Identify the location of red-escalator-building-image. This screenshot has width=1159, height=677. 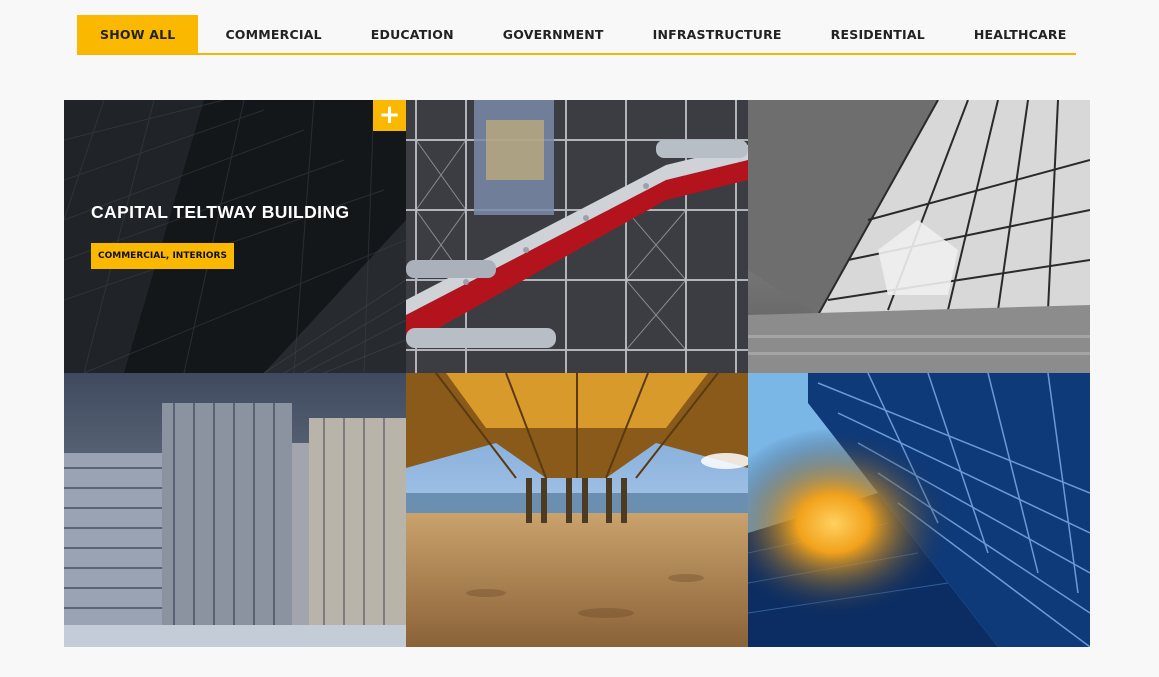
(577, 236).